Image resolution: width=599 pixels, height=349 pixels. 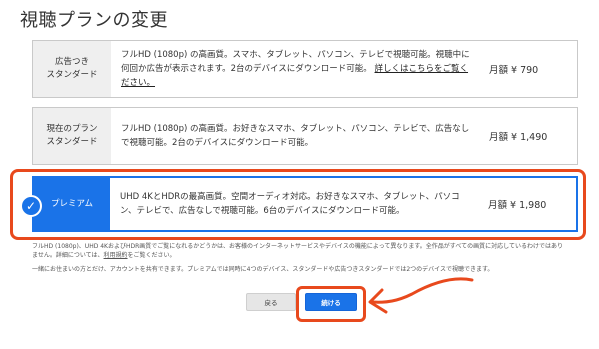 I want to click on disclaimer-tail: をご覧ください。, so click(x=151, y=255).